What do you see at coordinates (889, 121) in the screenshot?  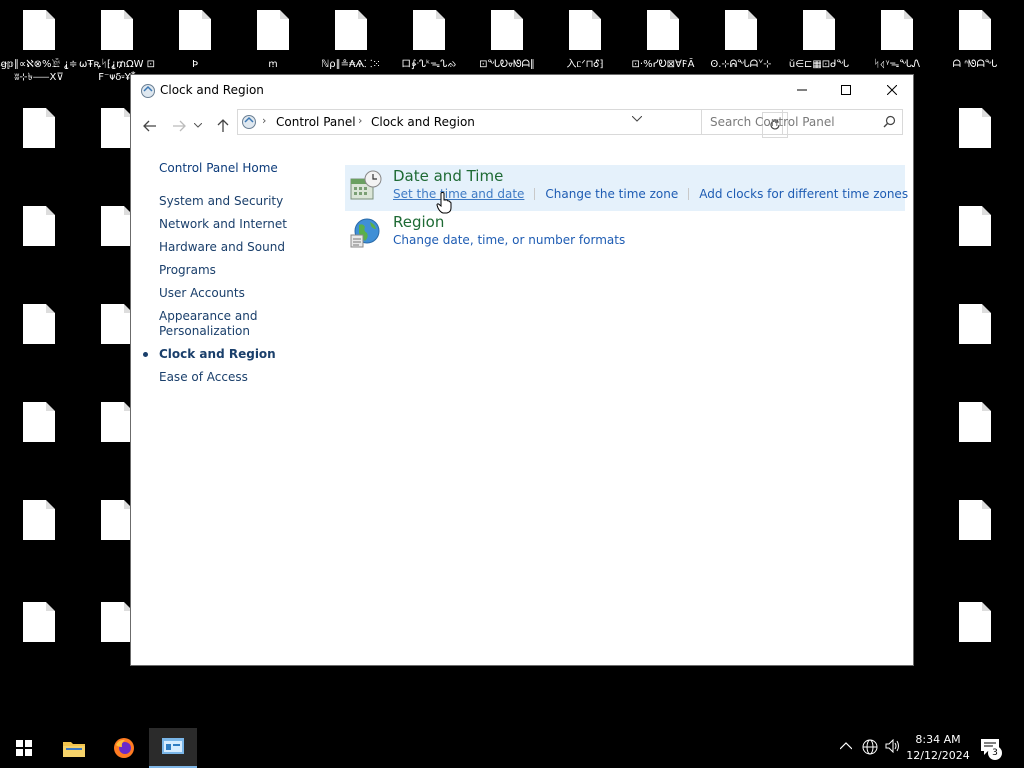 I see `search-icon` at bounding box center [889, 121].